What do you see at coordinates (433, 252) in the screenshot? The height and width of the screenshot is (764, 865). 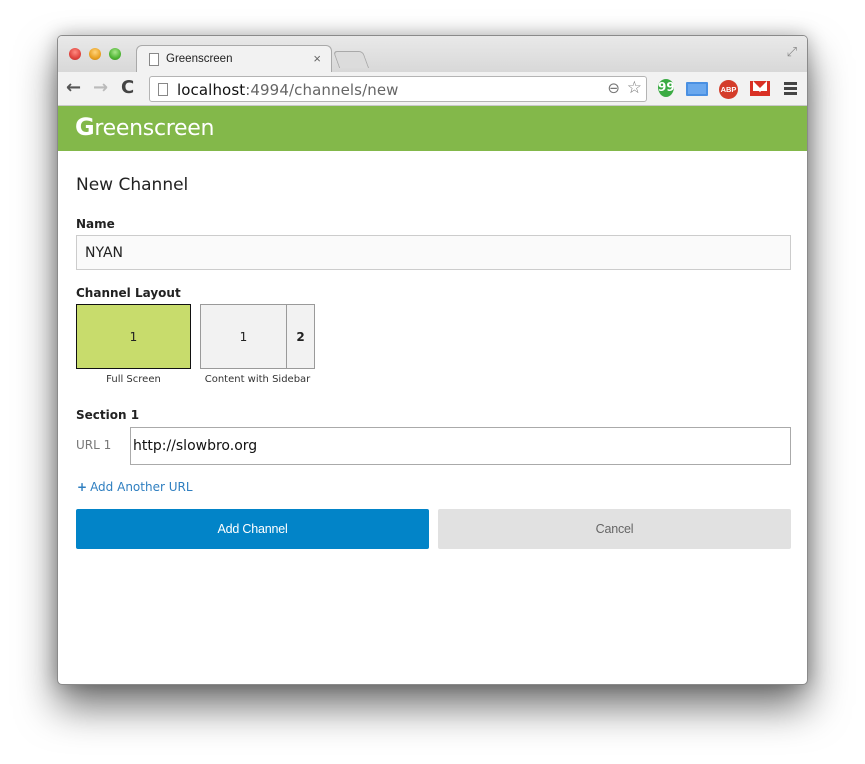 I see `name-input` at bounding box center [433, 252].